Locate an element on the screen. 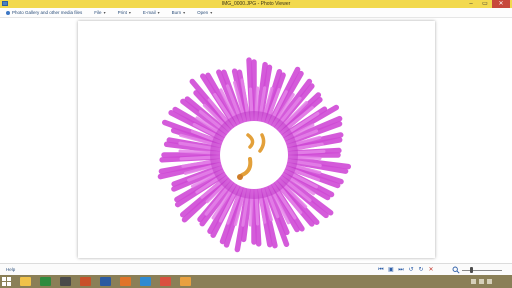 Image resolution: width=512 pixels, height=288 pixels. close-button: ✕ is located at coordinates (501, 4).